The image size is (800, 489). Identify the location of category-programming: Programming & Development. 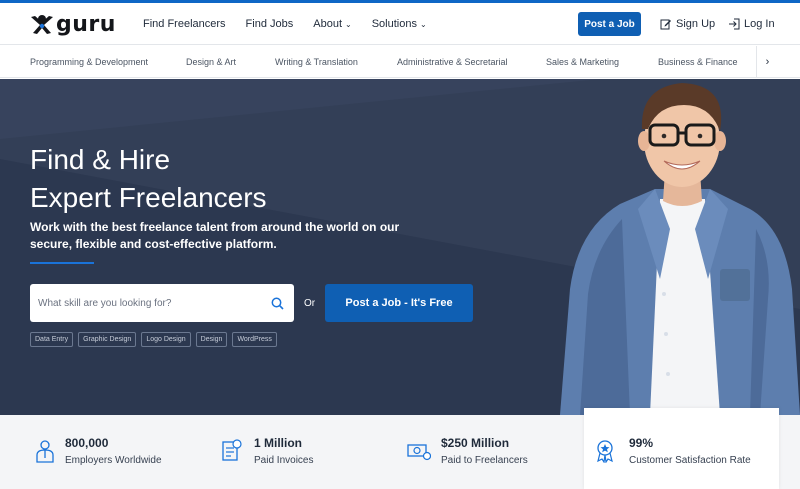
(89, 62).